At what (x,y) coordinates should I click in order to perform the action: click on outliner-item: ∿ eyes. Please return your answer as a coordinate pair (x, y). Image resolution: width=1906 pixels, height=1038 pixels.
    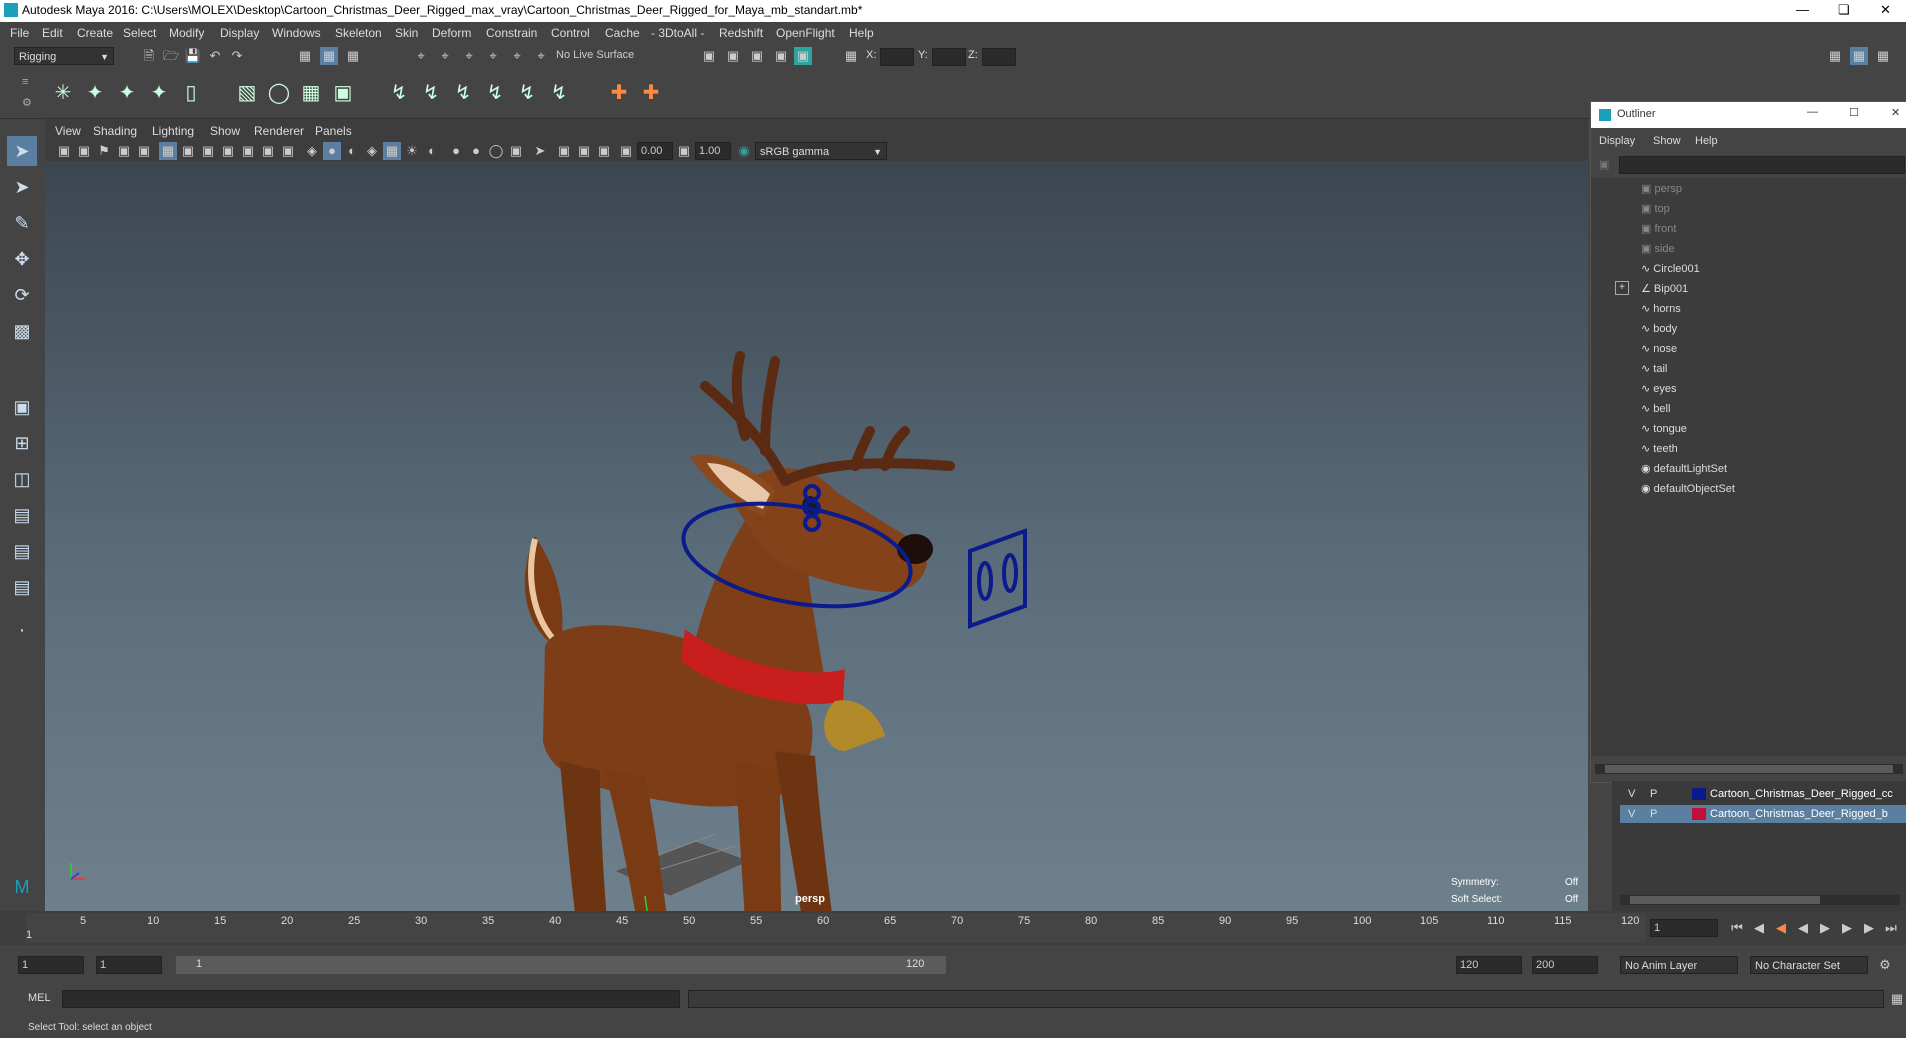
    Looking at the image, I should click on (1659, 388).